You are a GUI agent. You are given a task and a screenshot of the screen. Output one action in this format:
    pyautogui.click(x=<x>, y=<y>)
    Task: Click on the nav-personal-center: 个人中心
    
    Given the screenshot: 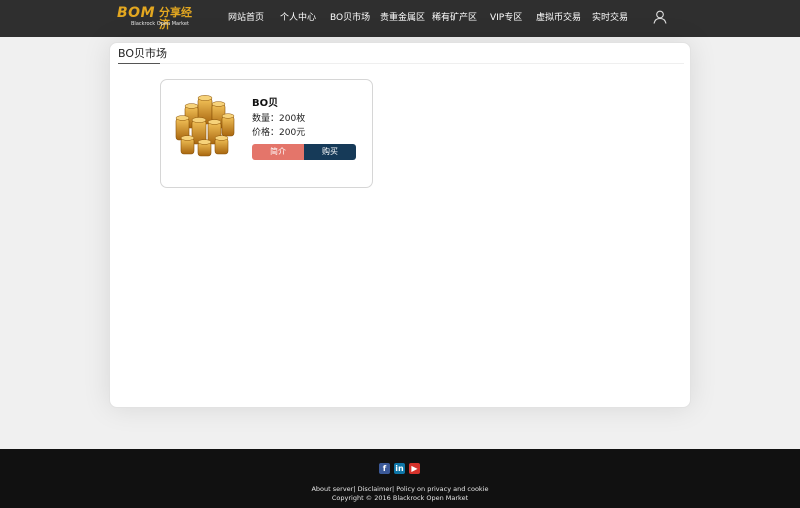 What is the action you would take?
    pyautogui.click(x=298, y=18)
    